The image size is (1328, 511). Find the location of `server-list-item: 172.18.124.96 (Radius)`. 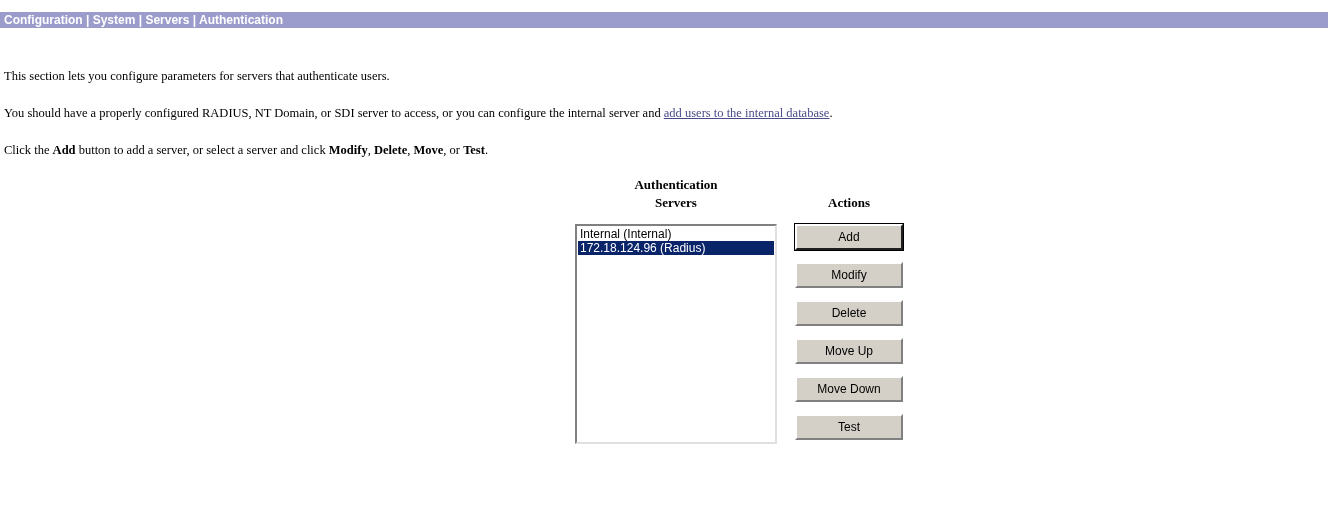

server-list-item: 172.18.124.96 (Radius) is located at coordinates (676, 248).